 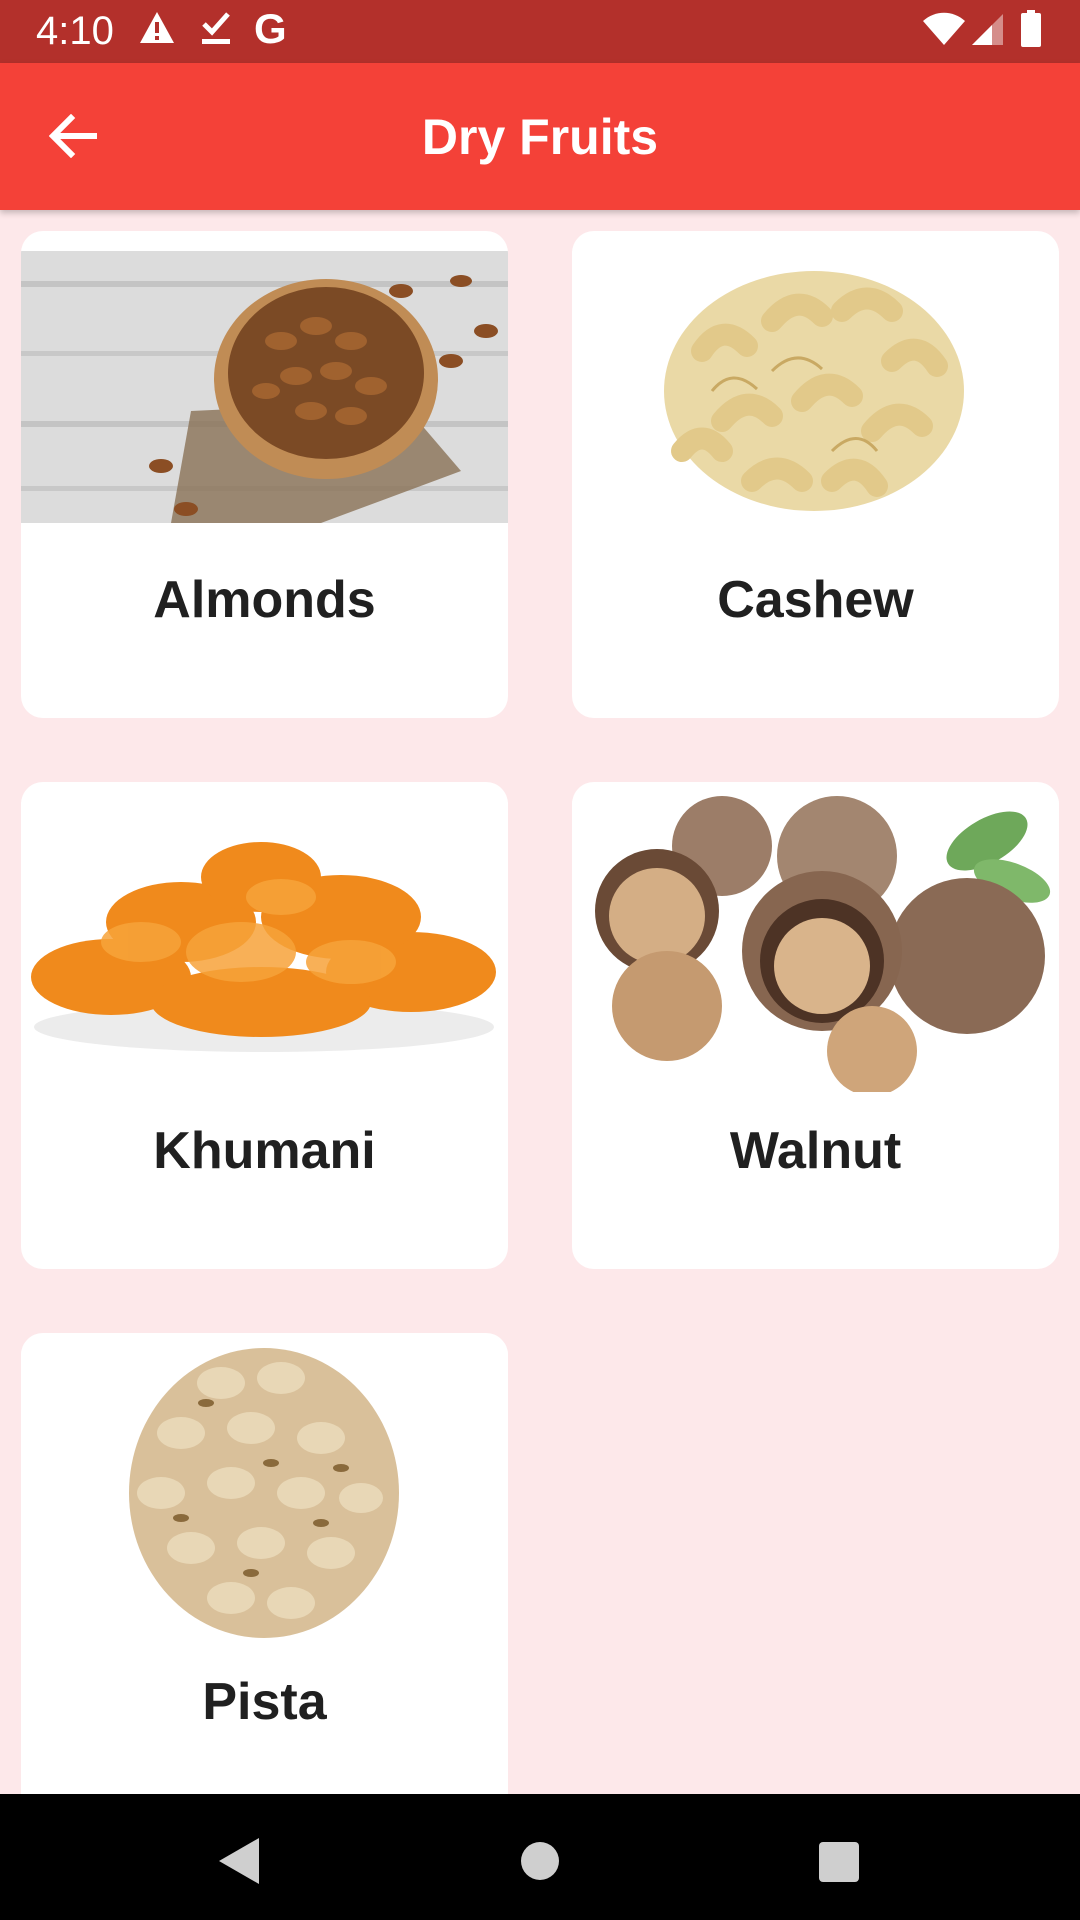 What do you see at coordinates (157, 27) in the screenshot?
I see `warning-icon` at bounding box center [157, 27].